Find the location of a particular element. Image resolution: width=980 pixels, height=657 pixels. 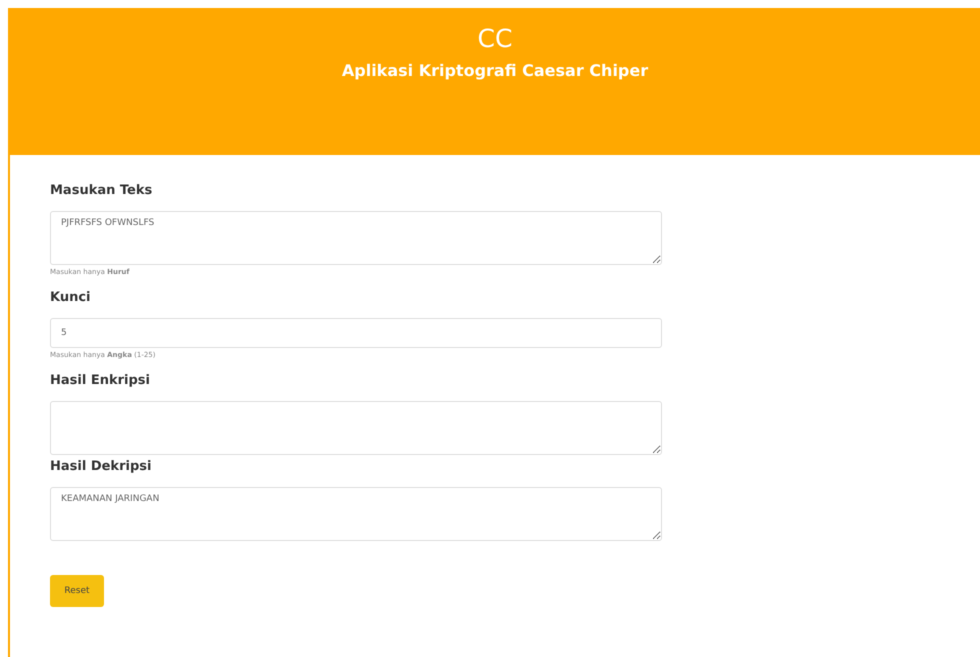

app-logo-title: CC is located at coordinates (495, 38).